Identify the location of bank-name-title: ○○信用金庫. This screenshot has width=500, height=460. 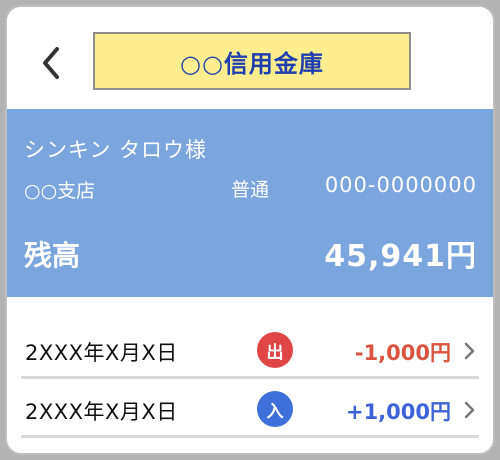
(252, 61).